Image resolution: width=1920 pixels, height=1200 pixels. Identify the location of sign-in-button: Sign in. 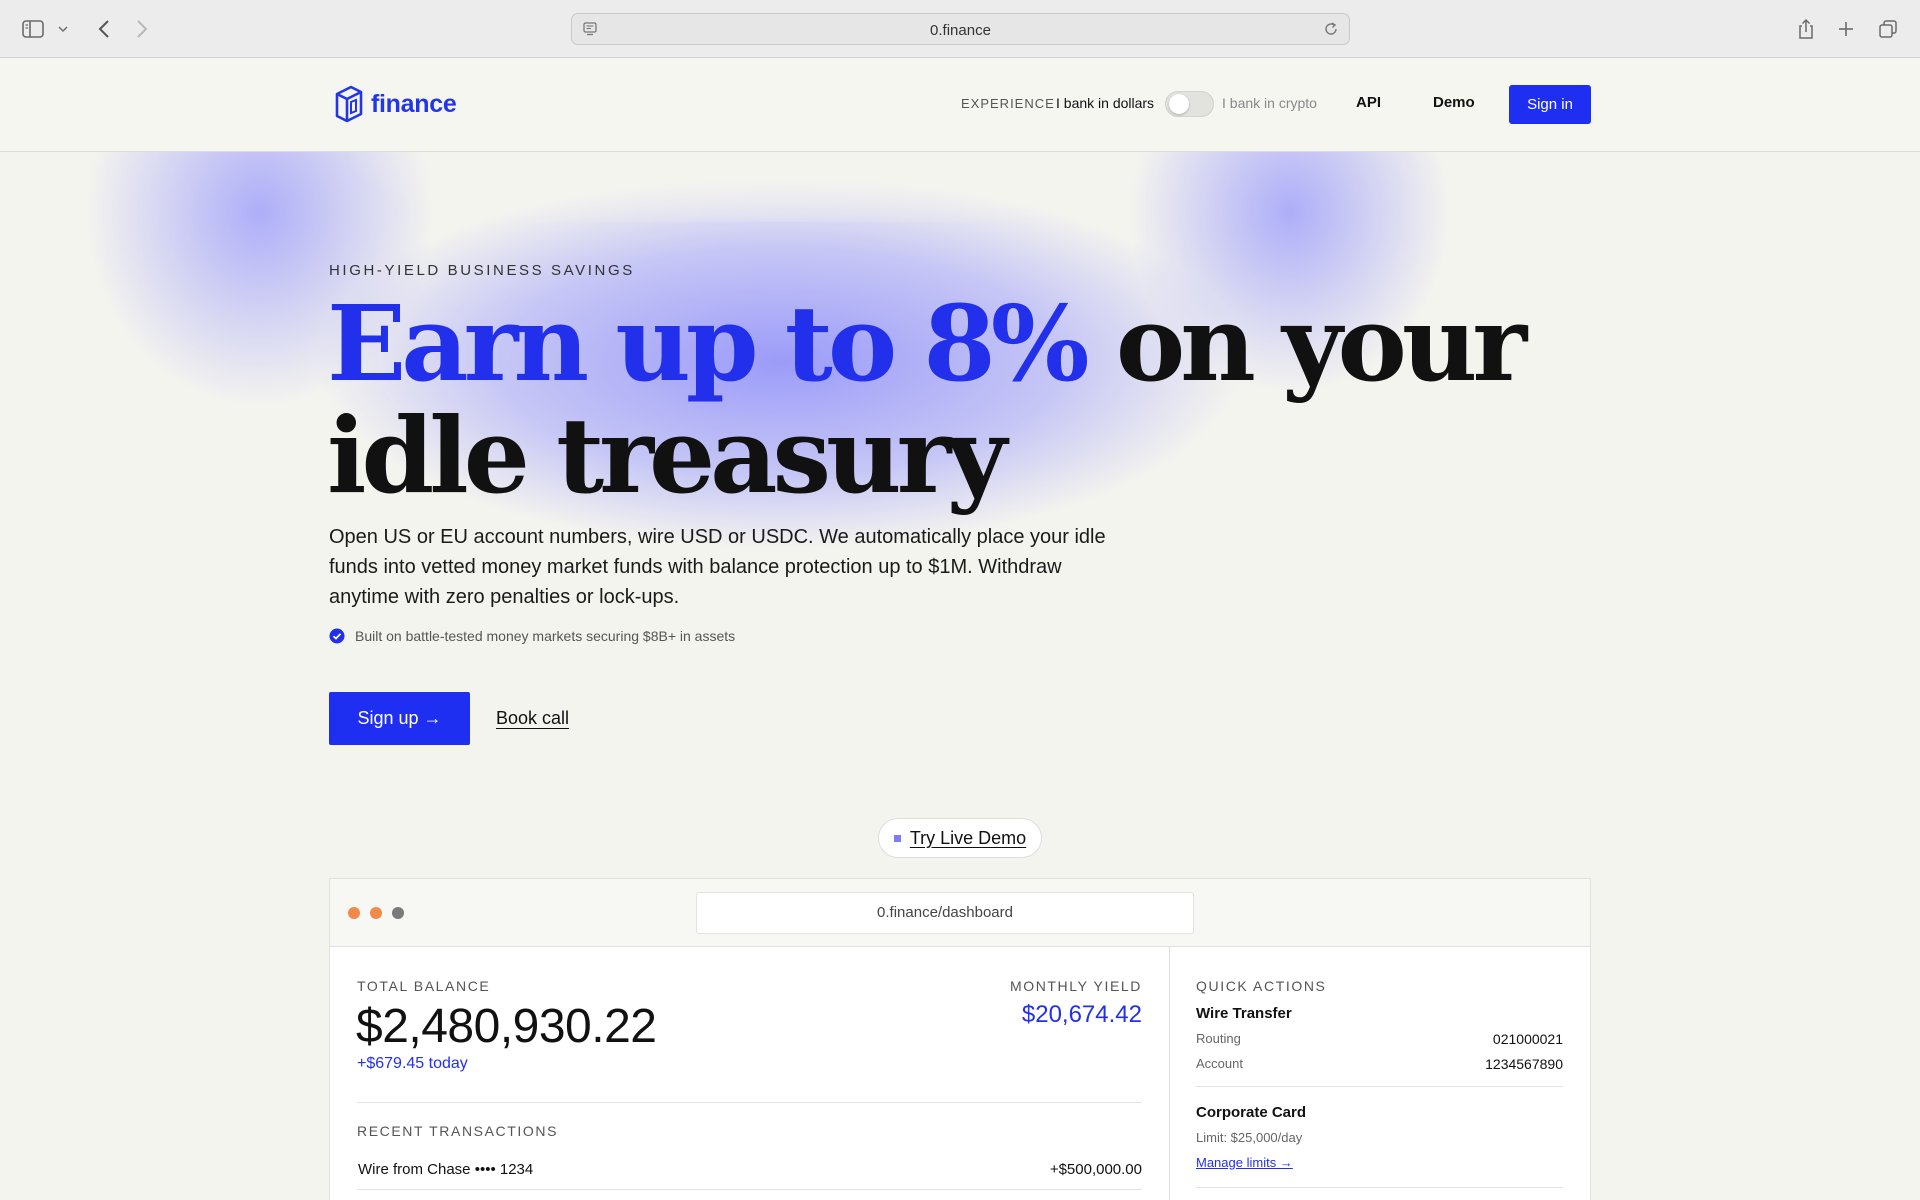
(1550, 104).